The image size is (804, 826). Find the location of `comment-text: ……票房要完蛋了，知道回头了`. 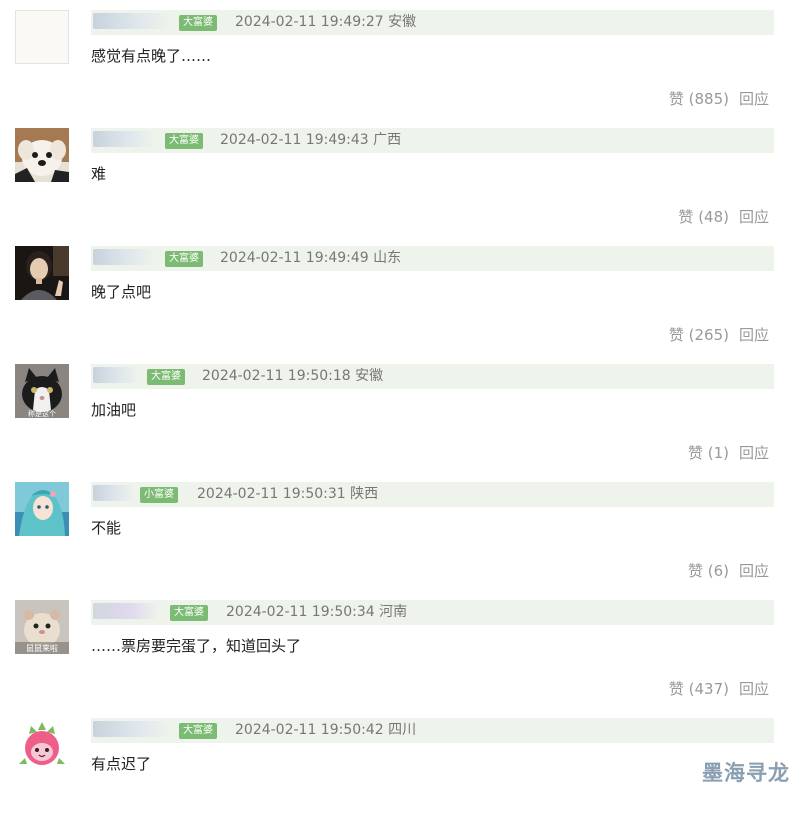

comment-text: ……票房要完蛋了，知道回头了 is located at coordinates (196, 646).